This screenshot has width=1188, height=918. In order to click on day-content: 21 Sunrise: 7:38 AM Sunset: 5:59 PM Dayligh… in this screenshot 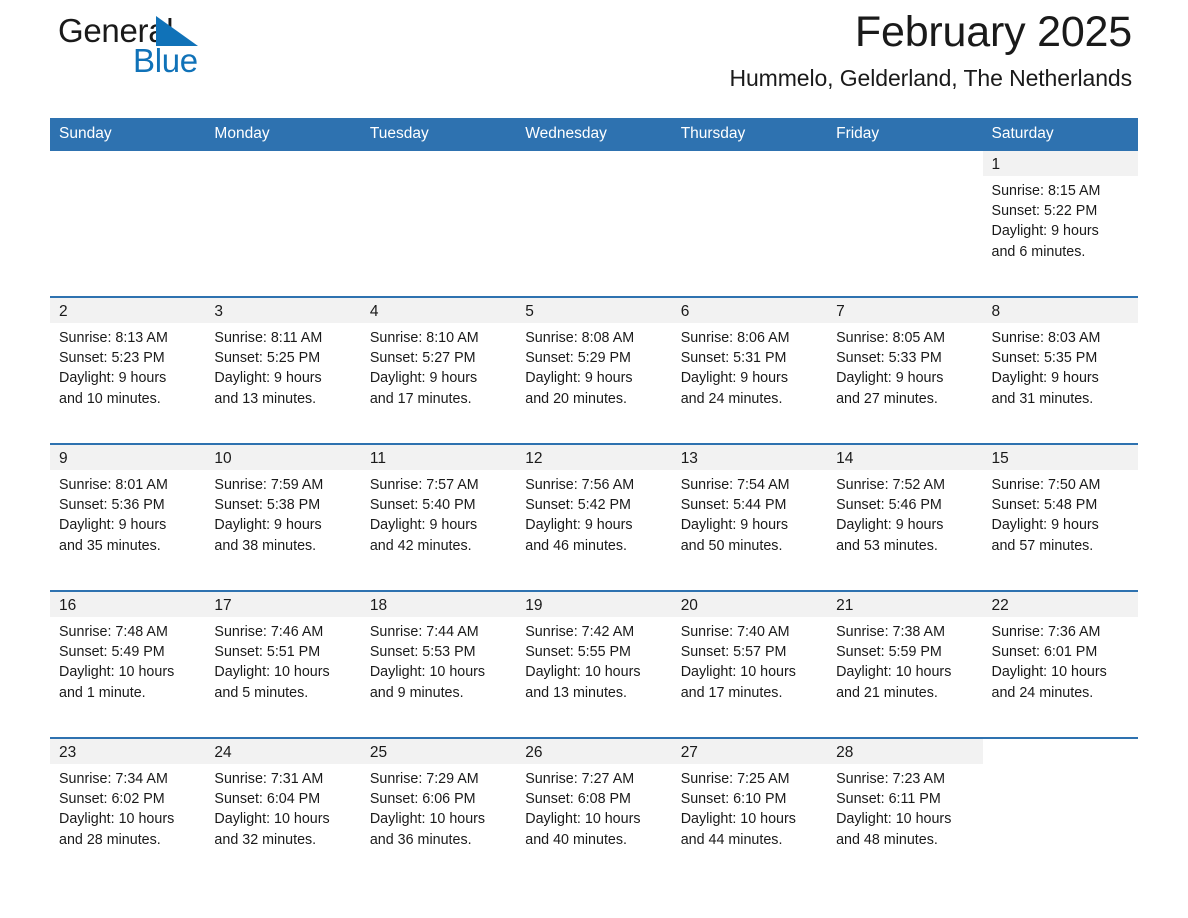, I will do `click(905, 658)`.